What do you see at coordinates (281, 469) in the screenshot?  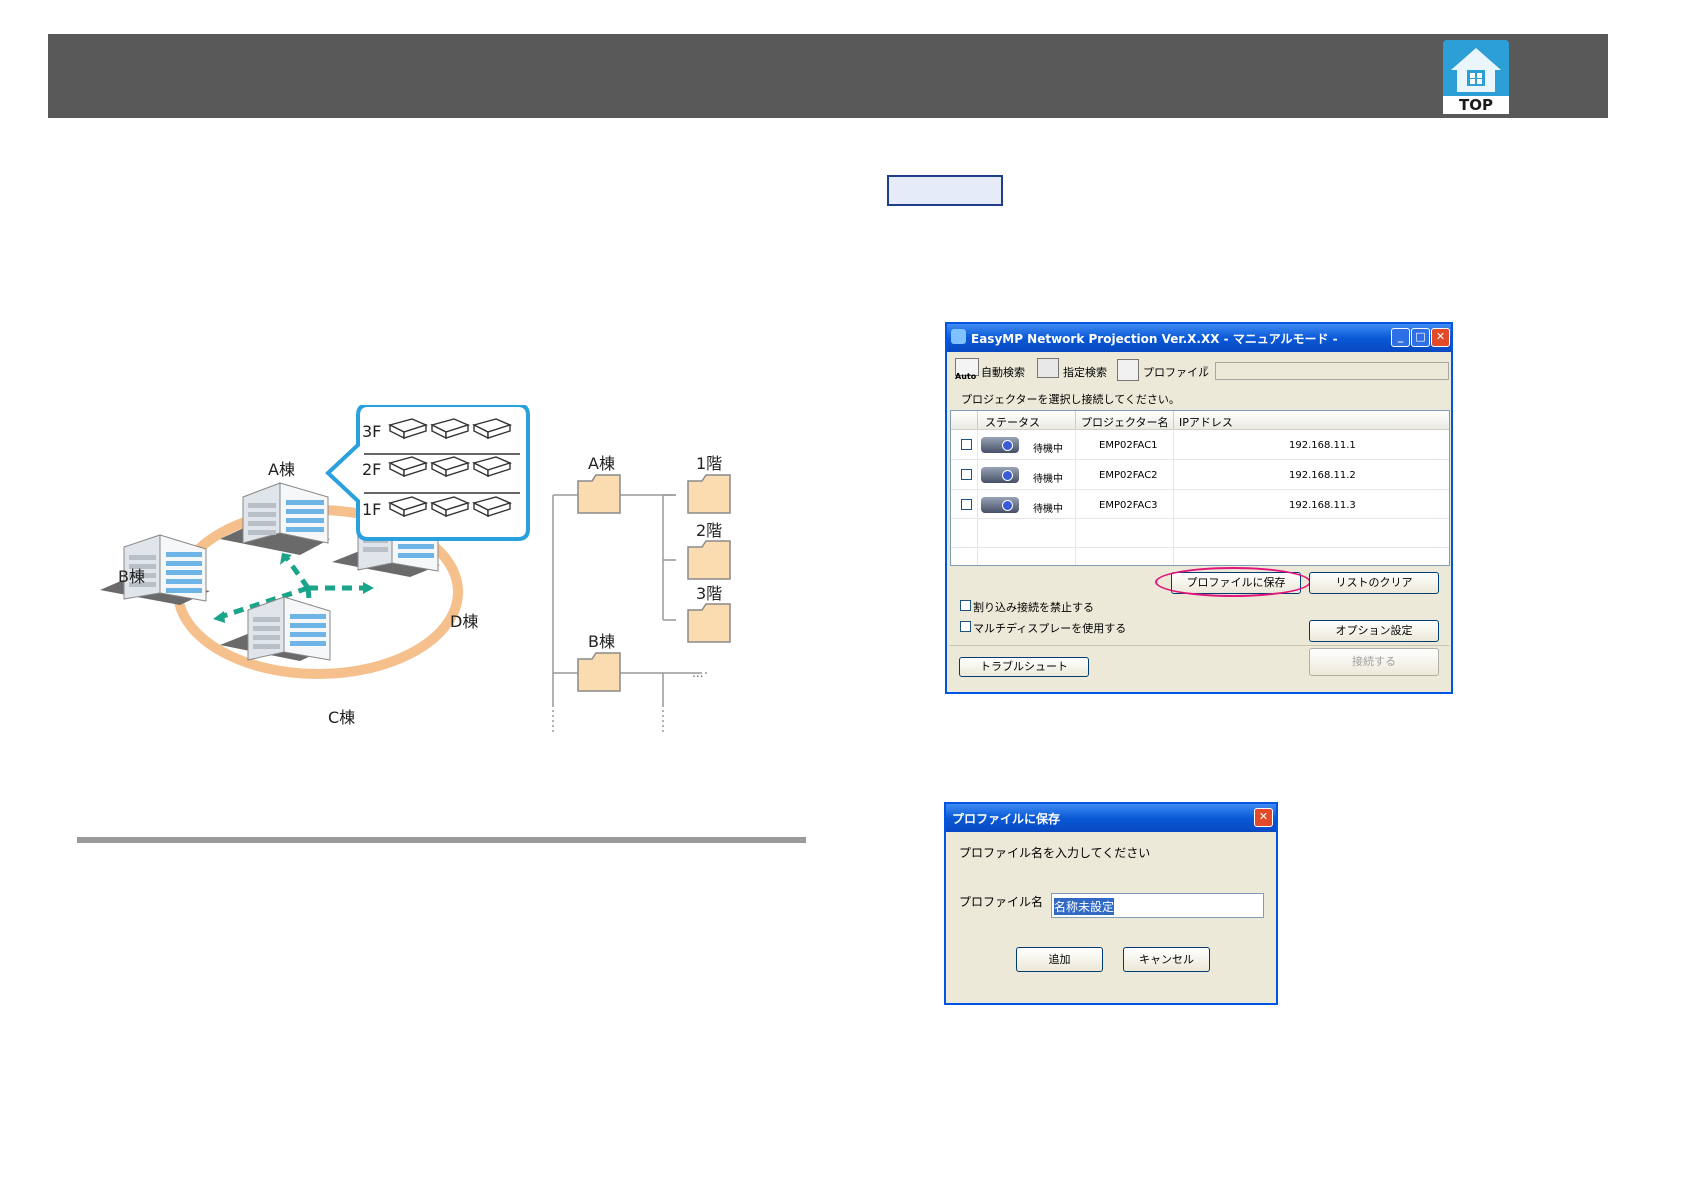 I see `building-a-label: A棟` at bounding box center [281, 469].